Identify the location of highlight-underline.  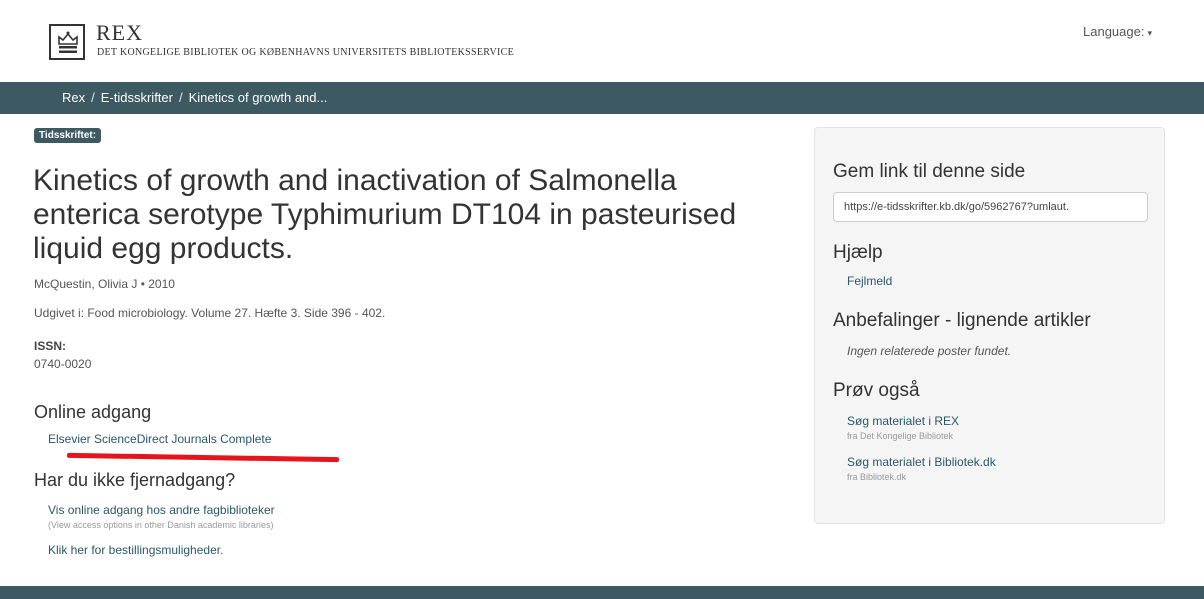
(203, 457).